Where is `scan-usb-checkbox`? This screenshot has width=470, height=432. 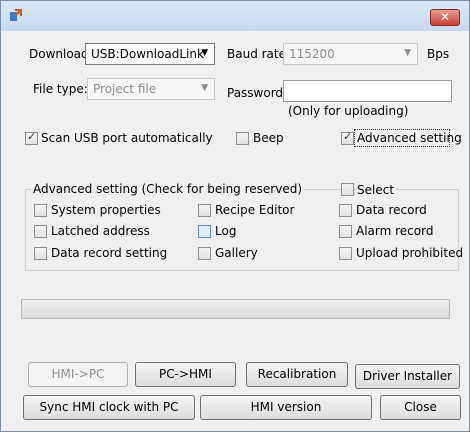
scan-usb-checkbox is located at coordinates (31, 137).